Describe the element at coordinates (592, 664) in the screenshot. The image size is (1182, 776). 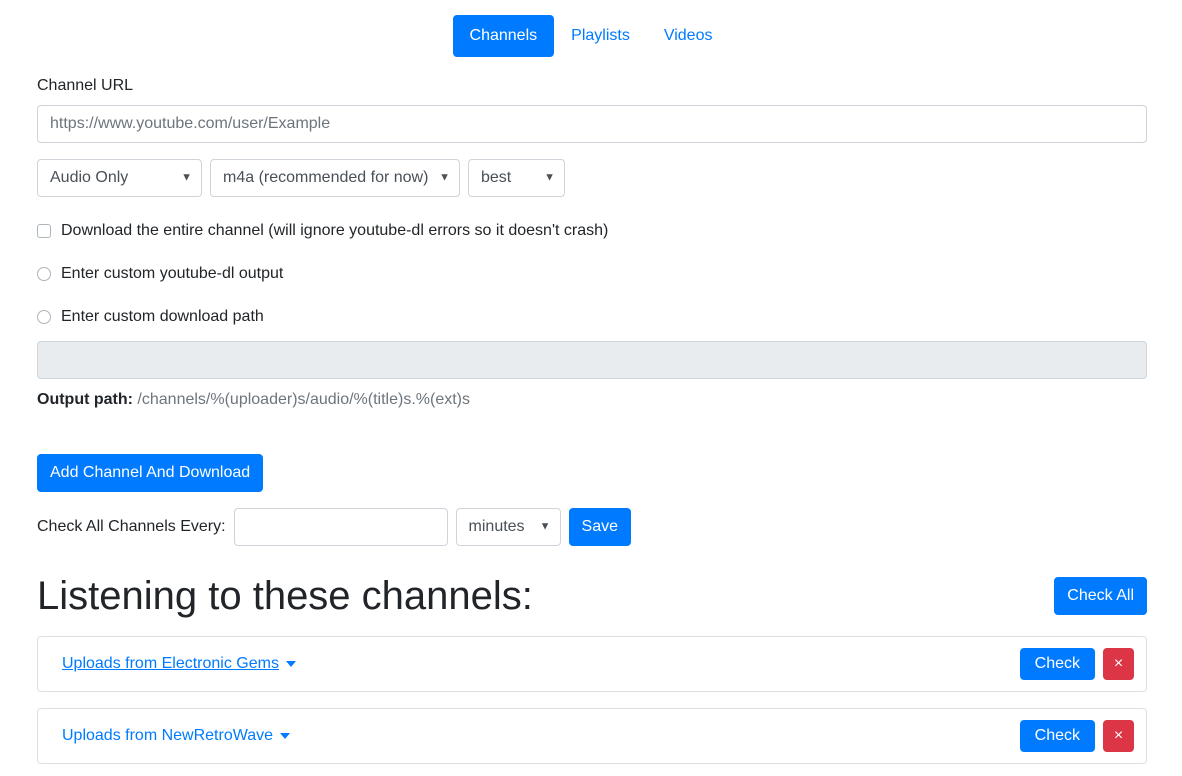
I see `channel-list-item: Uploads from Electronic Gems Check ×` at that location.